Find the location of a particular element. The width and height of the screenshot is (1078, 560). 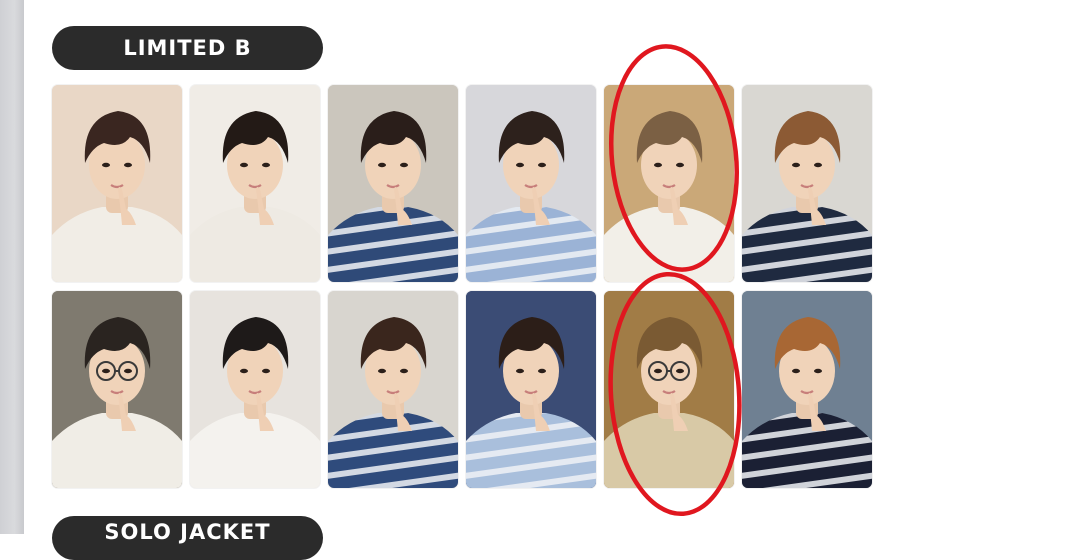

section-header-label: LIMITED B is located at coordinates (187, 48).